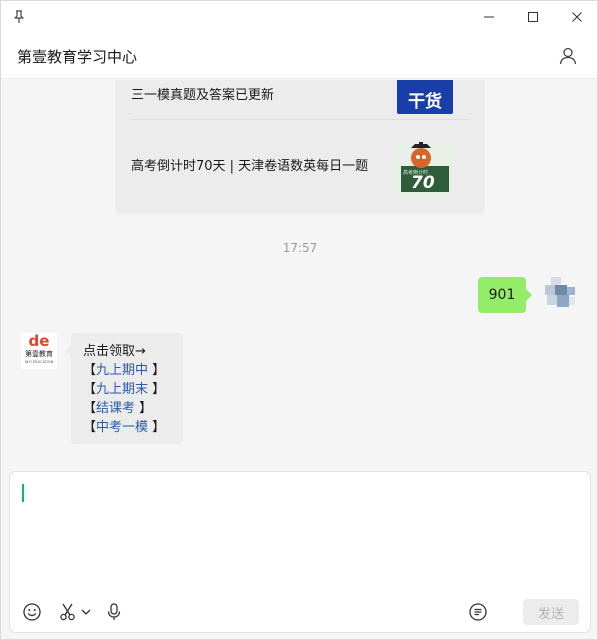  Describe the element at coordinates (505, 295) in the screenshot. I see `sent-message-bubble: 901` at that location.